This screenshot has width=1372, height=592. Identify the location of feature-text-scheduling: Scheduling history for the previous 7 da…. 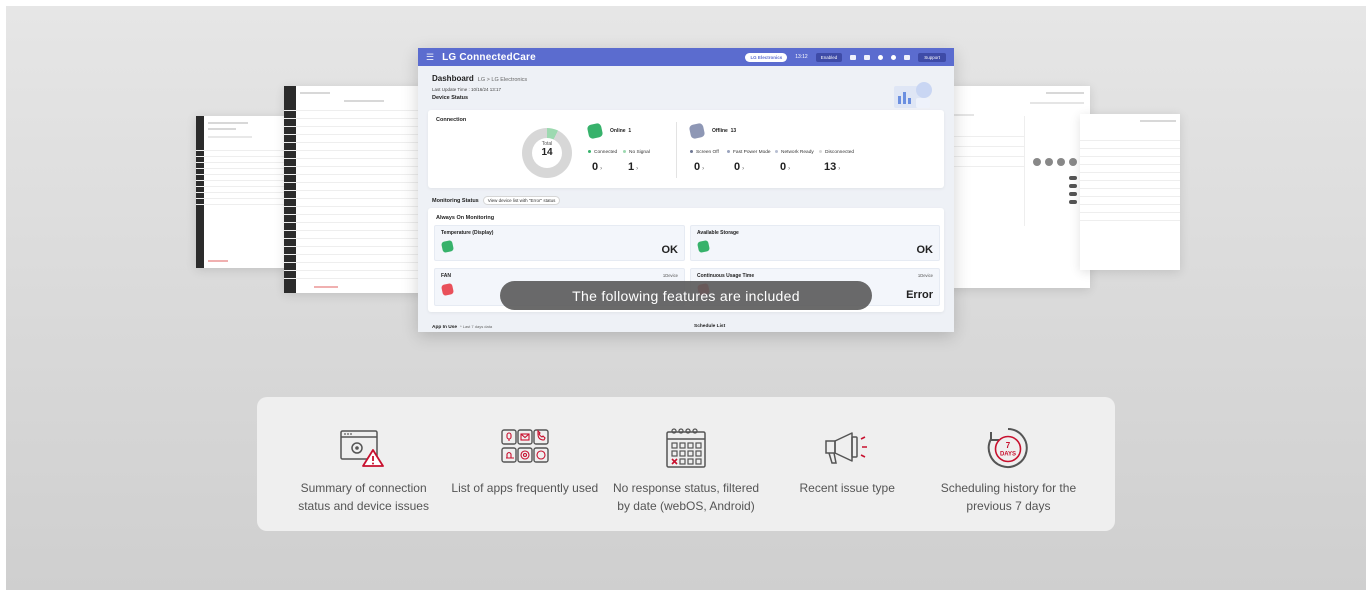
(1008, 497).